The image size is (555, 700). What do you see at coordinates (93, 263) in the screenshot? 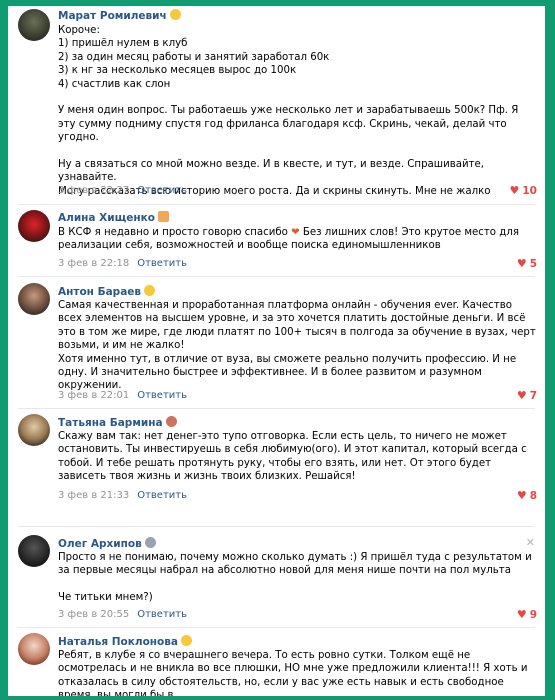
I see `comment-date: 3 фев в 22:18` at bounding box center [93, 263].